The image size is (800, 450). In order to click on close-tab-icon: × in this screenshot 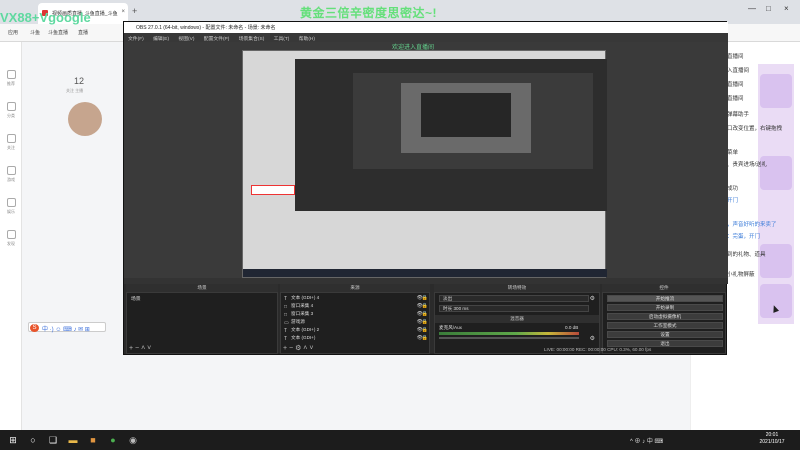, I will do `click(123, 12)`.